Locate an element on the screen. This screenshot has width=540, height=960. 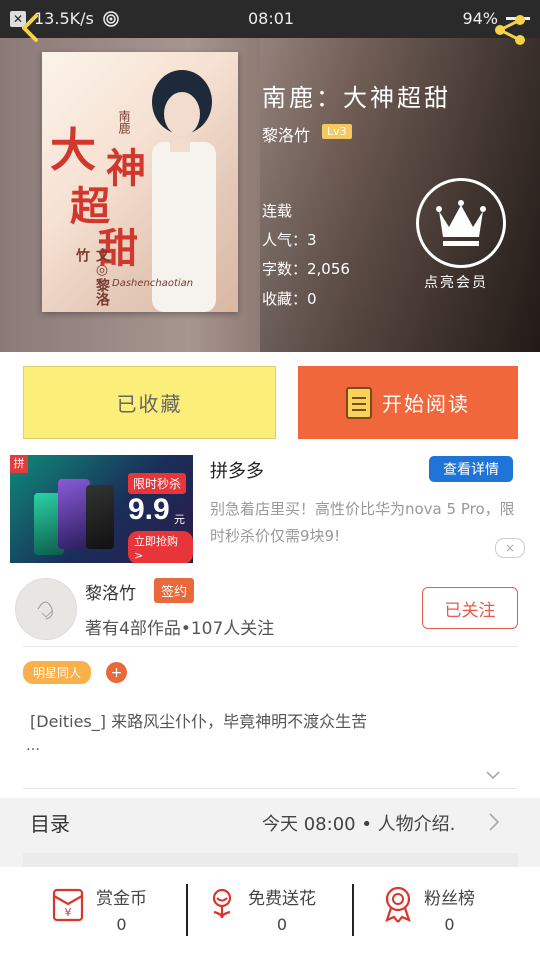
vip-button is located at coordinates (461, 223).